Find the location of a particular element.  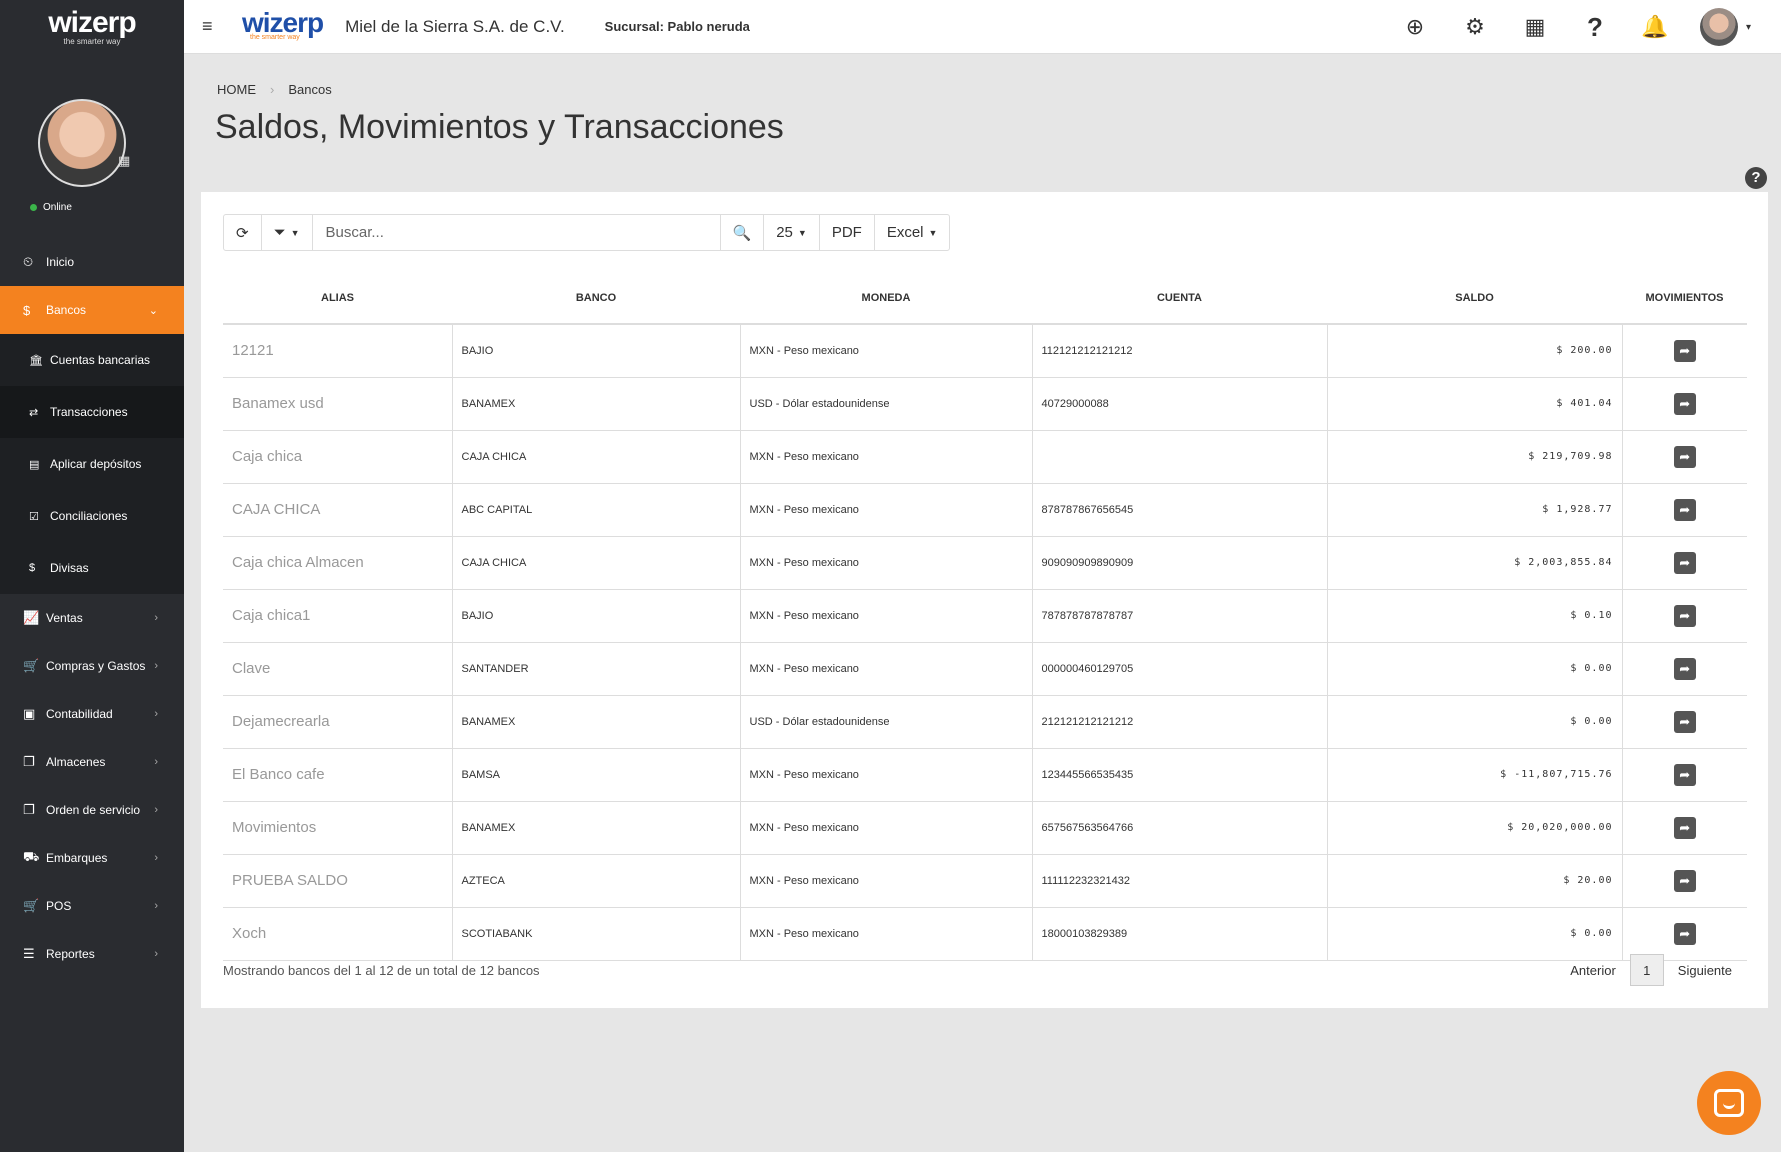

sidebar-item-contabilidad: ▣ Contabilidad › is located at coordinates (92, 714).